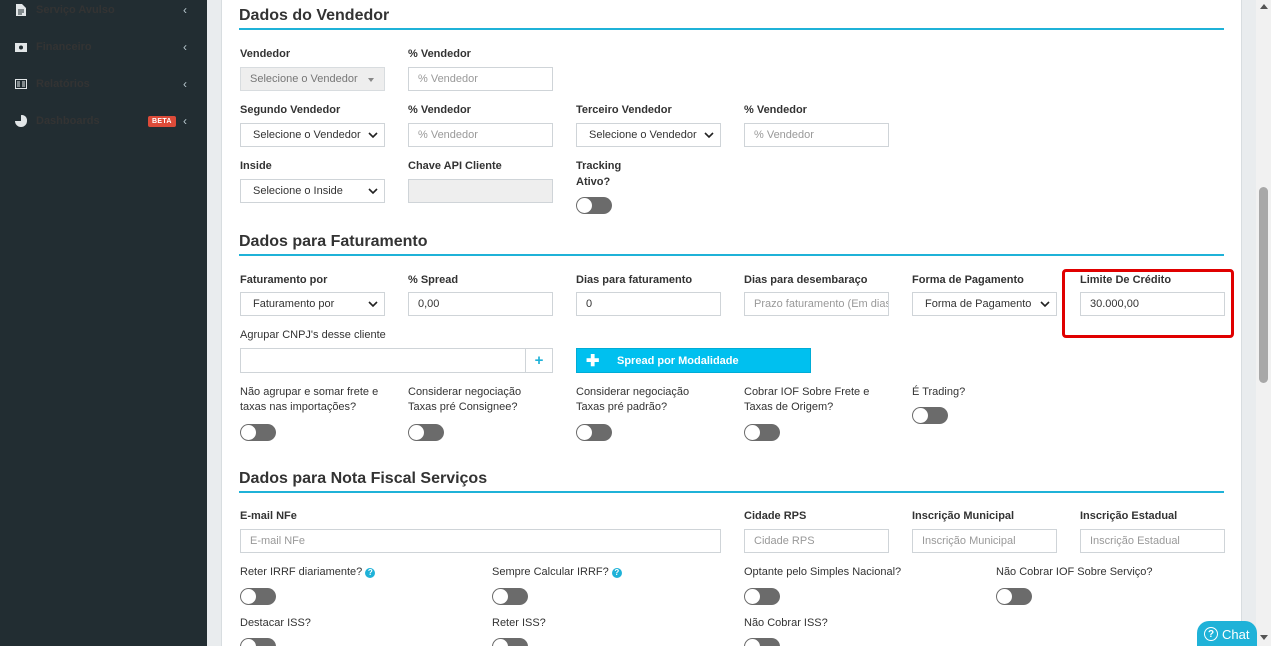  I want to click on iof-frete-toggle, so click(762, 432).